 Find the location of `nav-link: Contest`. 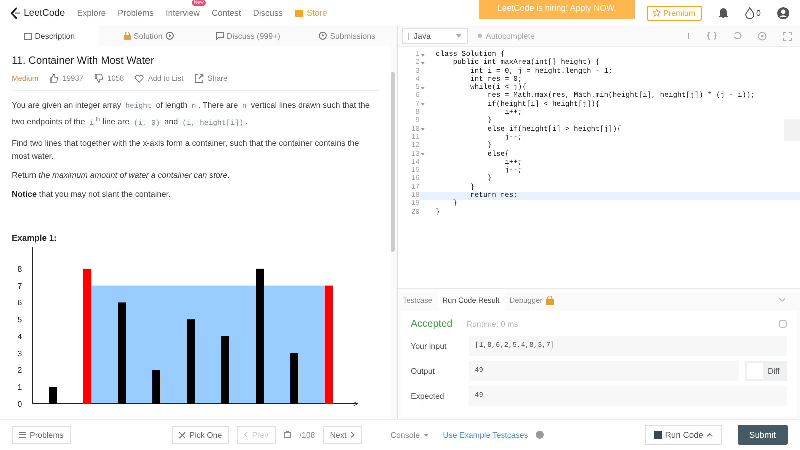

nav-link: Contest is located at coordinates (227, 13).